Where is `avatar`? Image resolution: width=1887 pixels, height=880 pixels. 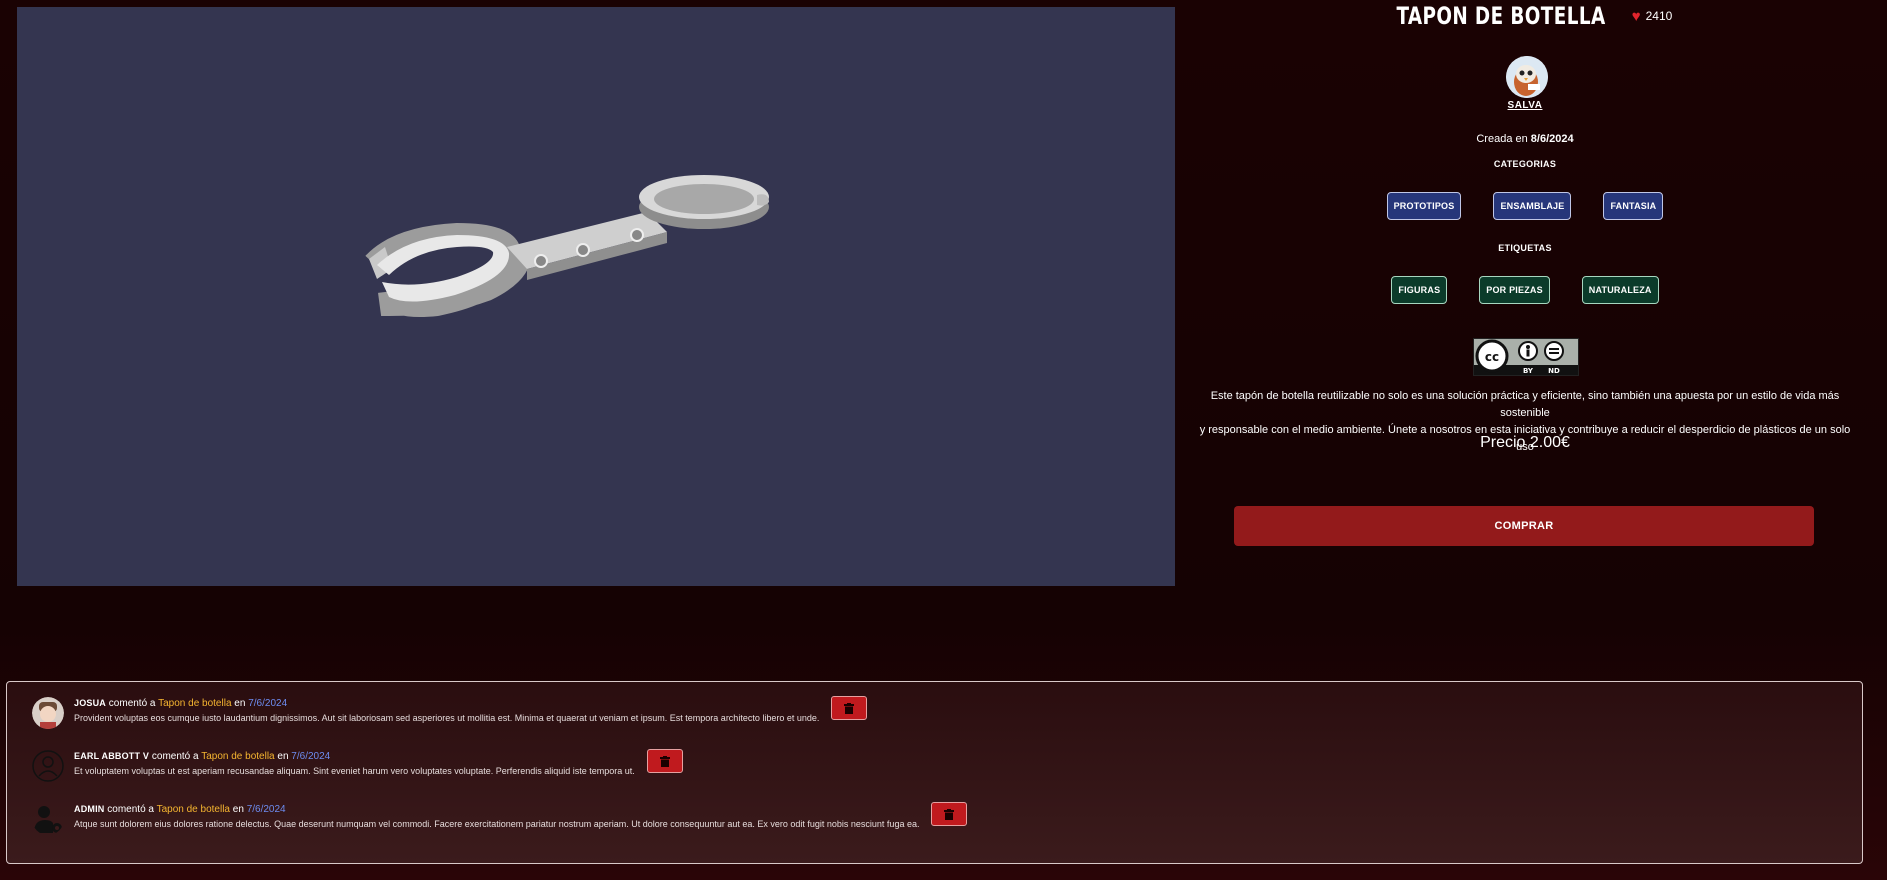 avatar is located at coordinates (1527, 77).